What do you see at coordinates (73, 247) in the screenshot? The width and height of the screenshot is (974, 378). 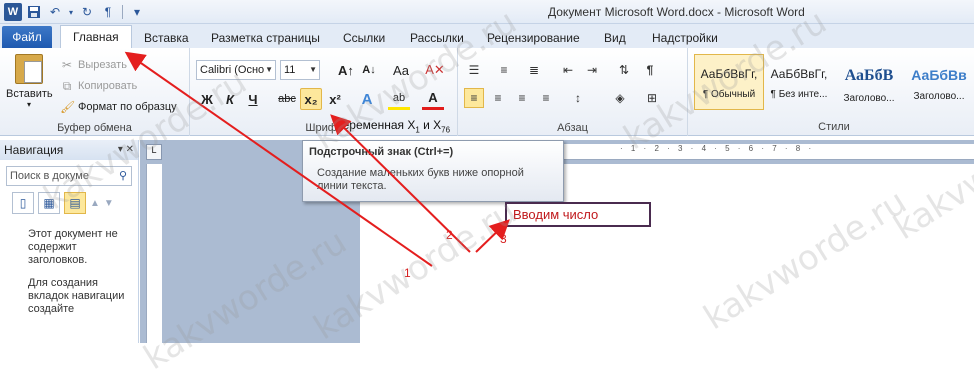 I see `navigation-message-1: Этот документ не содержит заголовков.` at bounding box center [73, 247].